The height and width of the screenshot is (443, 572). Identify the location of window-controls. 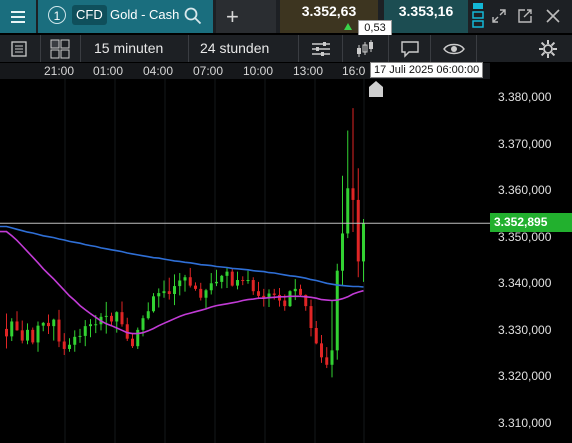
(521, 16).